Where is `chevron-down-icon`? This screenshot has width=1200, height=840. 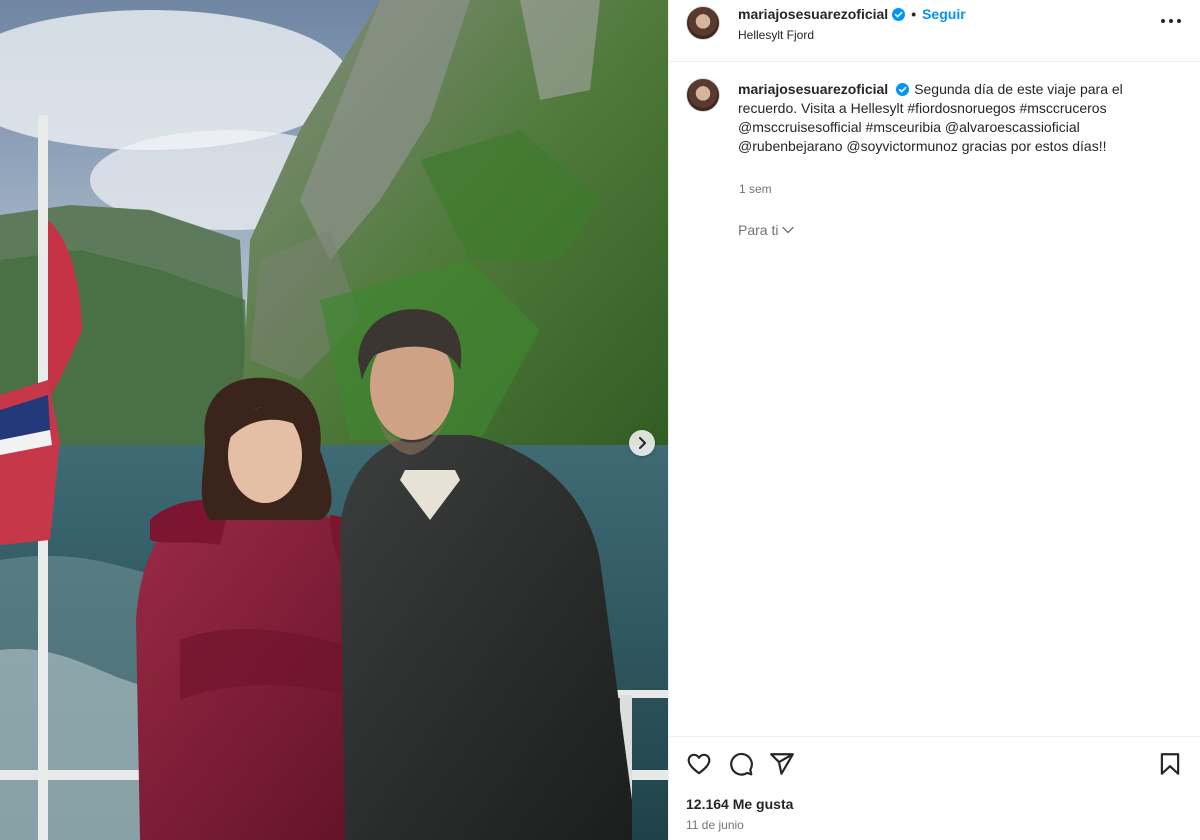 chevron-down-icon is located at coordinates (788, 230).